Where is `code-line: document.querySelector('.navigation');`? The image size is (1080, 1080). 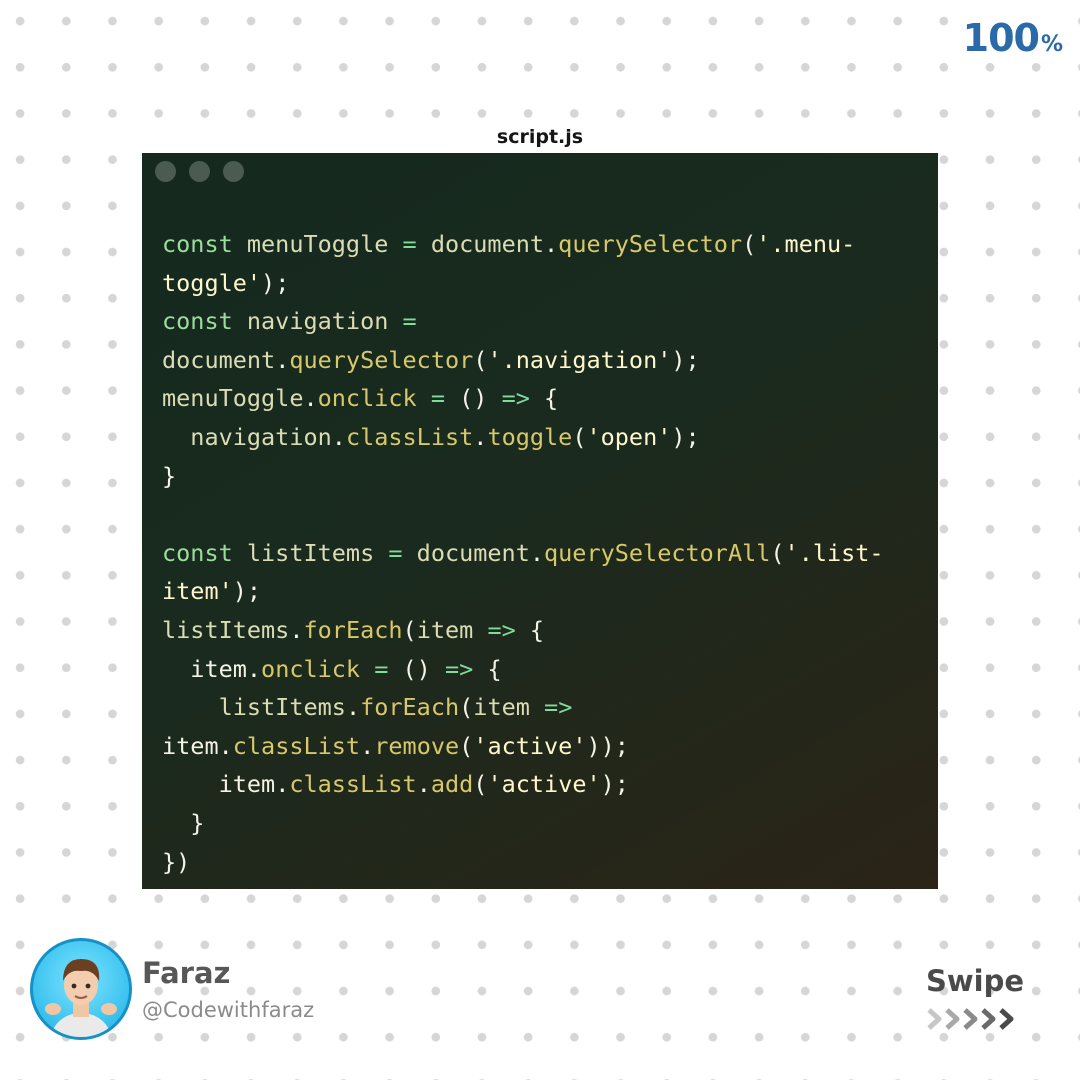
code-line: document.querySelector('.navigation'); is located at coordinates (542, 360).